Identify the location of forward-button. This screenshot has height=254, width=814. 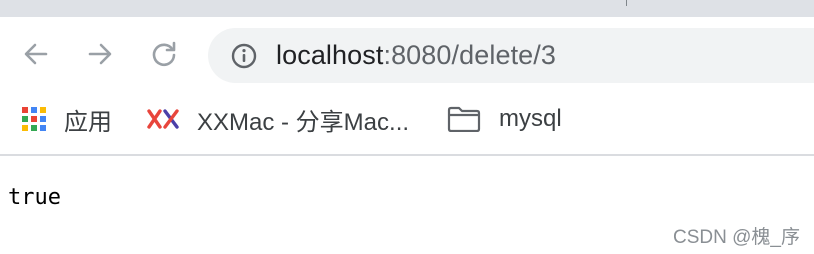
(100, 54).